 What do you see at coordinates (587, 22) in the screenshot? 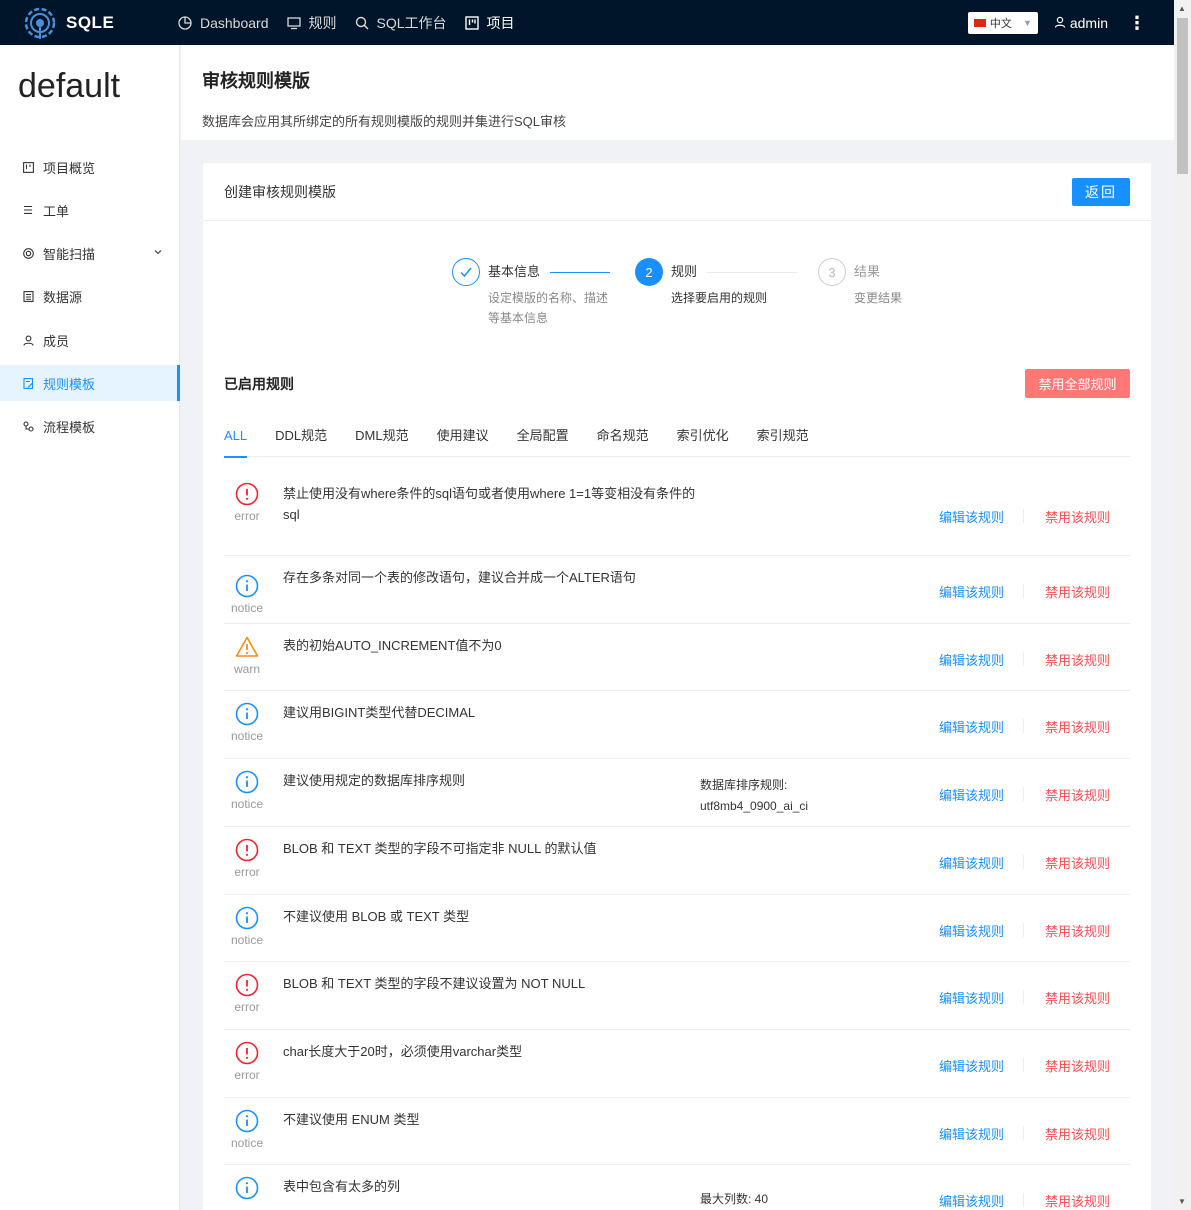
I see `top-navbar: SQLE Dashboard 规则 SQL工作台 项目 中文 ▼ admin ⋮` at bounding box center [587, 22].